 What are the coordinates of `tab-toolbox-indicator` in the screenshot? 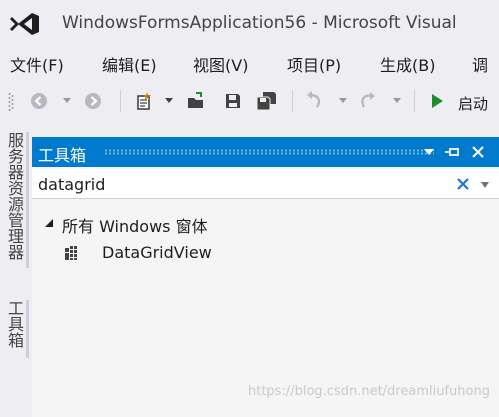 It's located at (27, 329).